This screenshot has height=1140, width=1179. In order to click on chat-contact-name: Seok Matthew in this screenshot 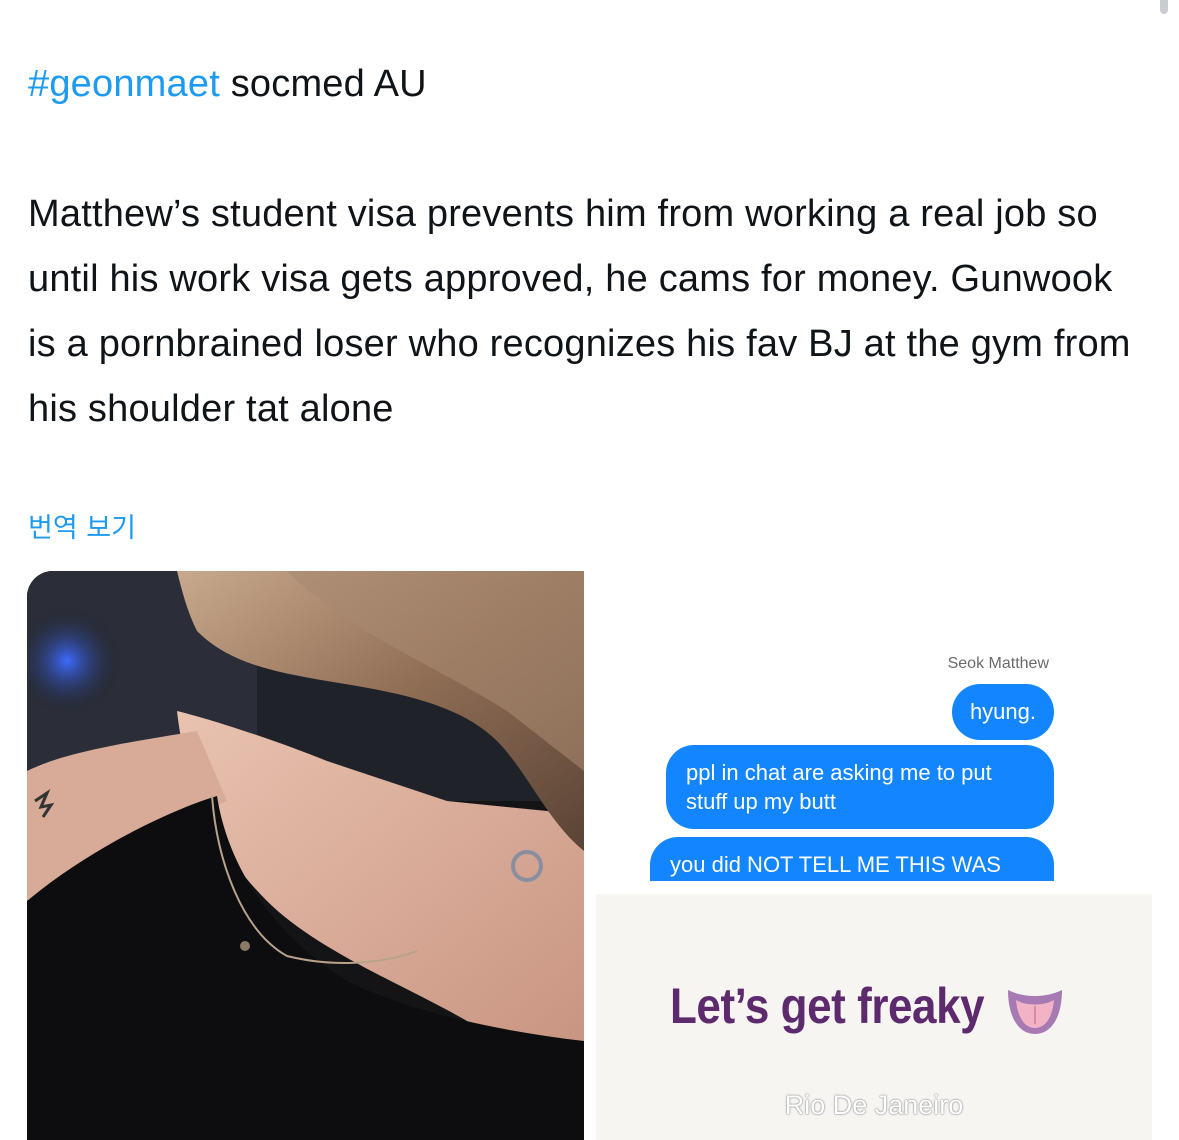, I will do `click(998, 663)`.